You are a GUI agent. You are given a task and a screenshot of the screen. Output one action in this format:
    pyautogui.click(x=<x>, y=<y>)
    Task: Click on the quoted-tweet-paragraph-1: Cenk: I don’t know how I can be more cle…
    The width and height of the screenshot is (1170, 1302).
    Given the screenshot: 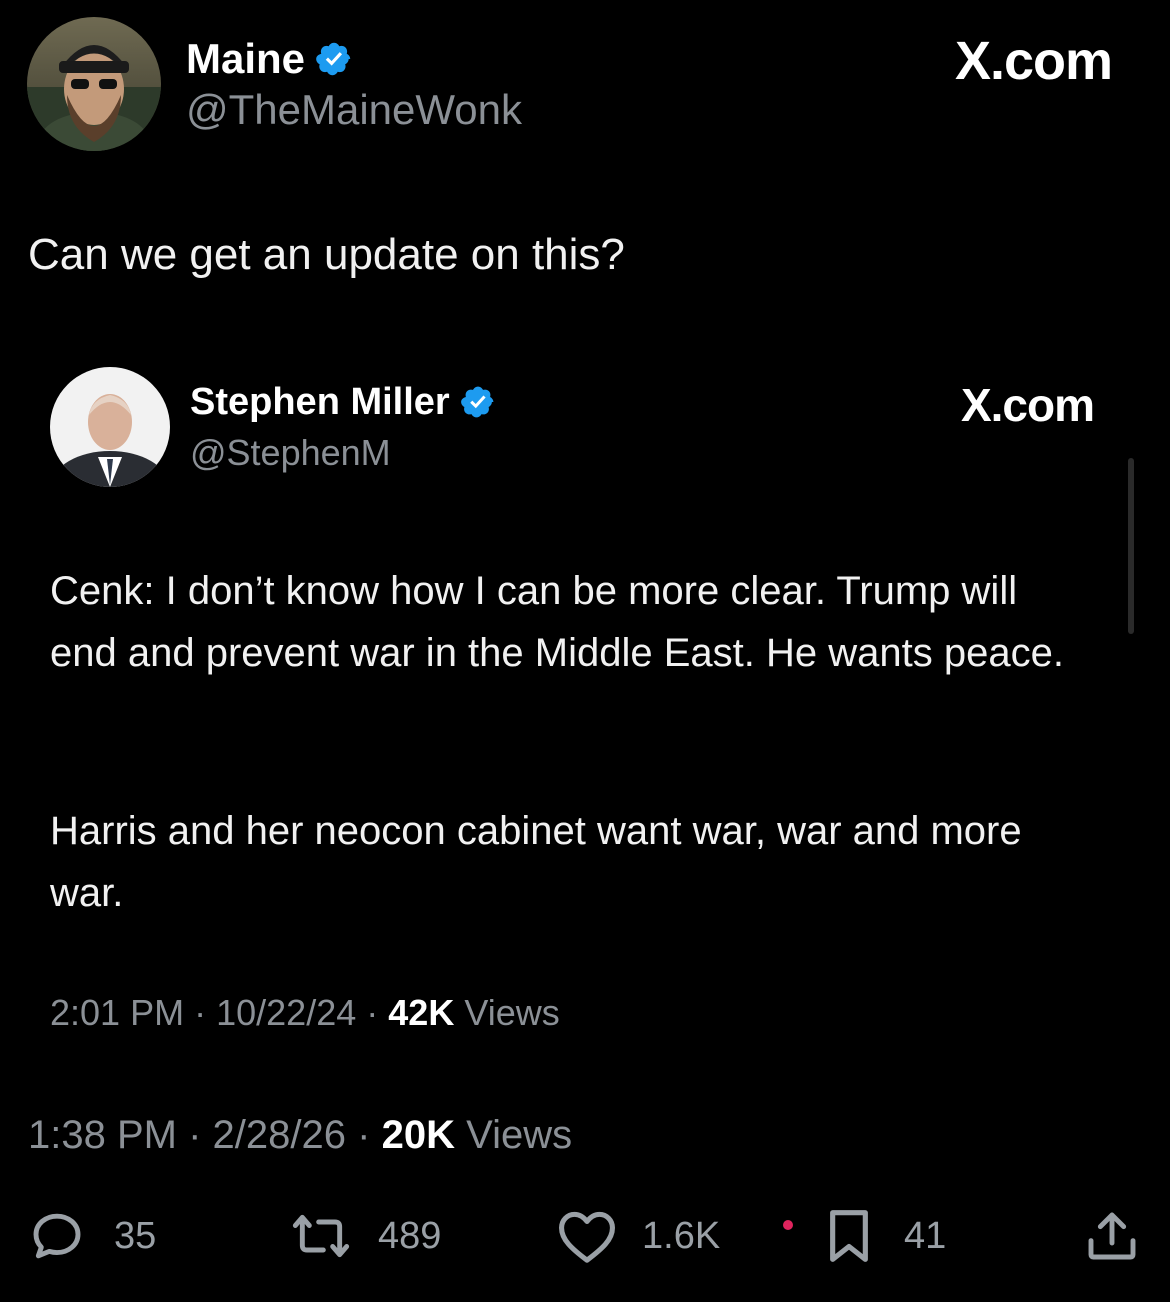 What is the action you would take?
    pyautogui.click(x=557, y=622)
    